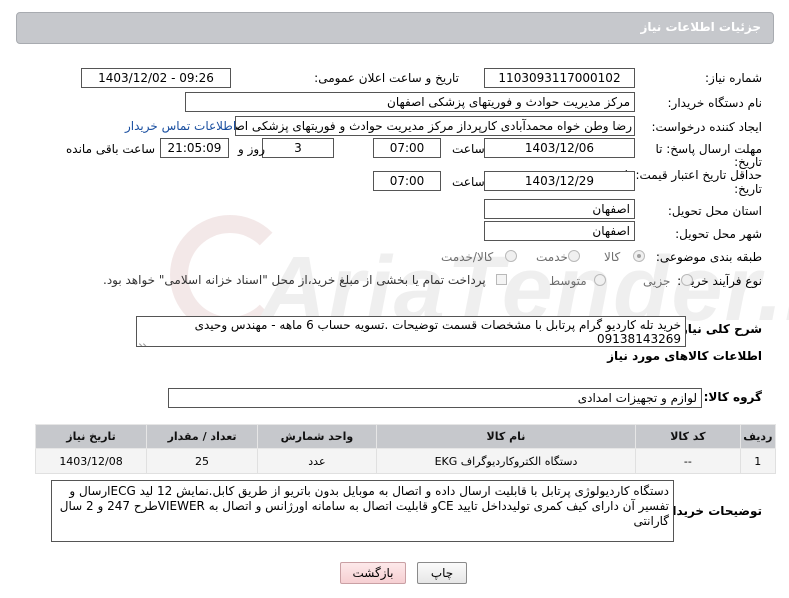 This screenshot has width=789, height=598. I want to click on col-header-name: نام کالا, so click(506, 436).